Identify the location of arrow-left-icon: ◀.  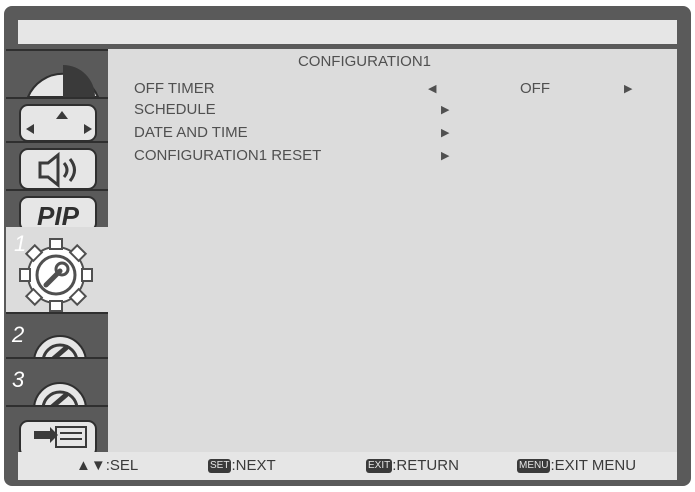
(432, 88).